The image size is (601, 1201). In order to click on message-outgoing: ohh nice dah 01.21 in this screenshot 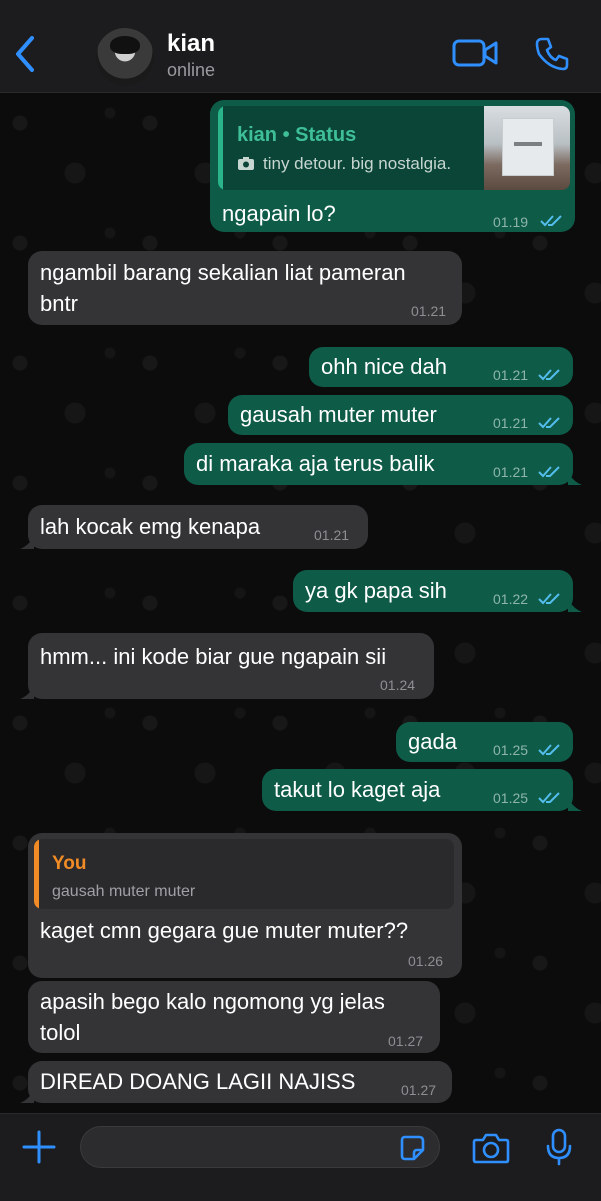, I will do `click(441, 367)`.